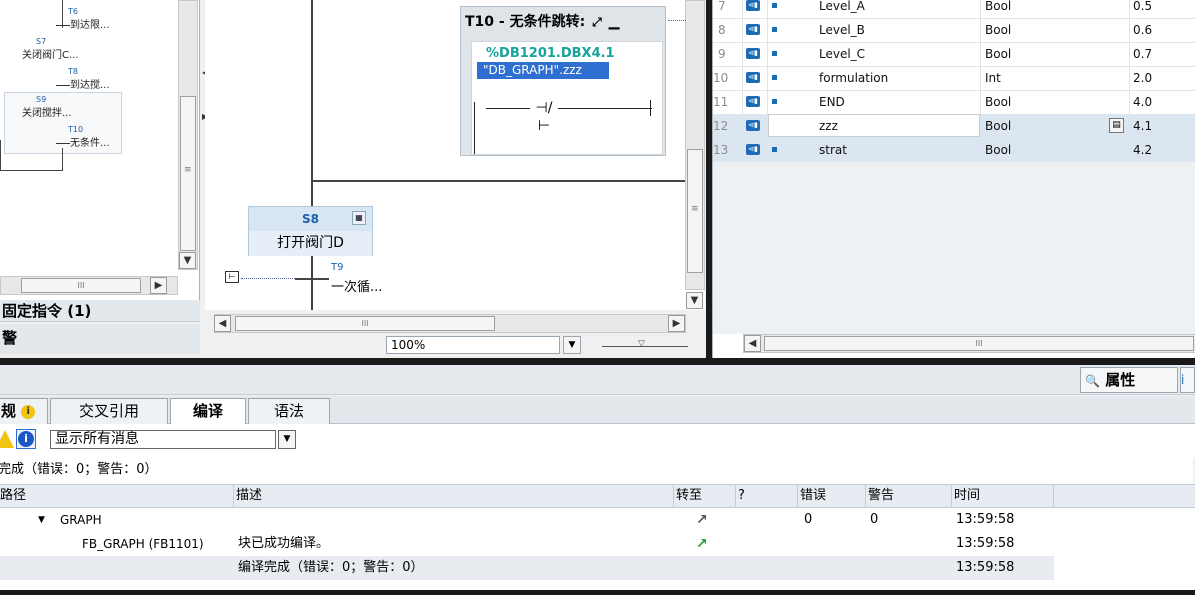  Describe the element at coordinates (1187, 380) in the screenshot. I see `info-tab-icon: ⅰ` at that location.